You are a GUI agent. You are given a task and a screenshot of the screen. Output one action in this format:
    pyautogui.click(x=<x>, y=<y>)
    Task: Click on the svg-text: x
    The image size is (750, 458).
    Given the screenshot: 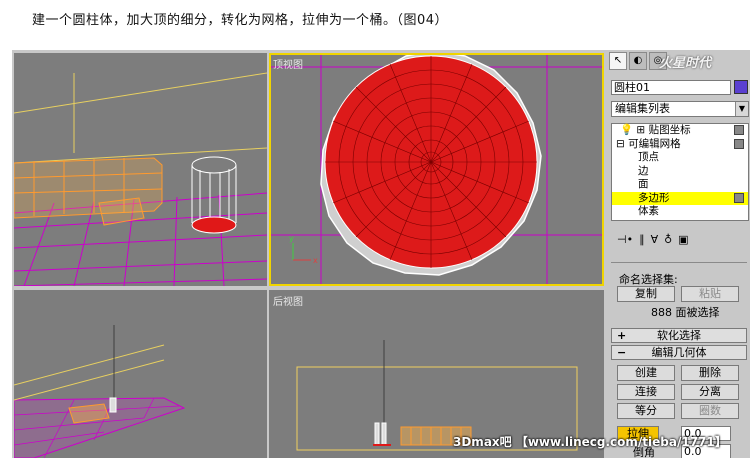 What is the action you would take?
    pyautogui.click(x=315, y=260)
    